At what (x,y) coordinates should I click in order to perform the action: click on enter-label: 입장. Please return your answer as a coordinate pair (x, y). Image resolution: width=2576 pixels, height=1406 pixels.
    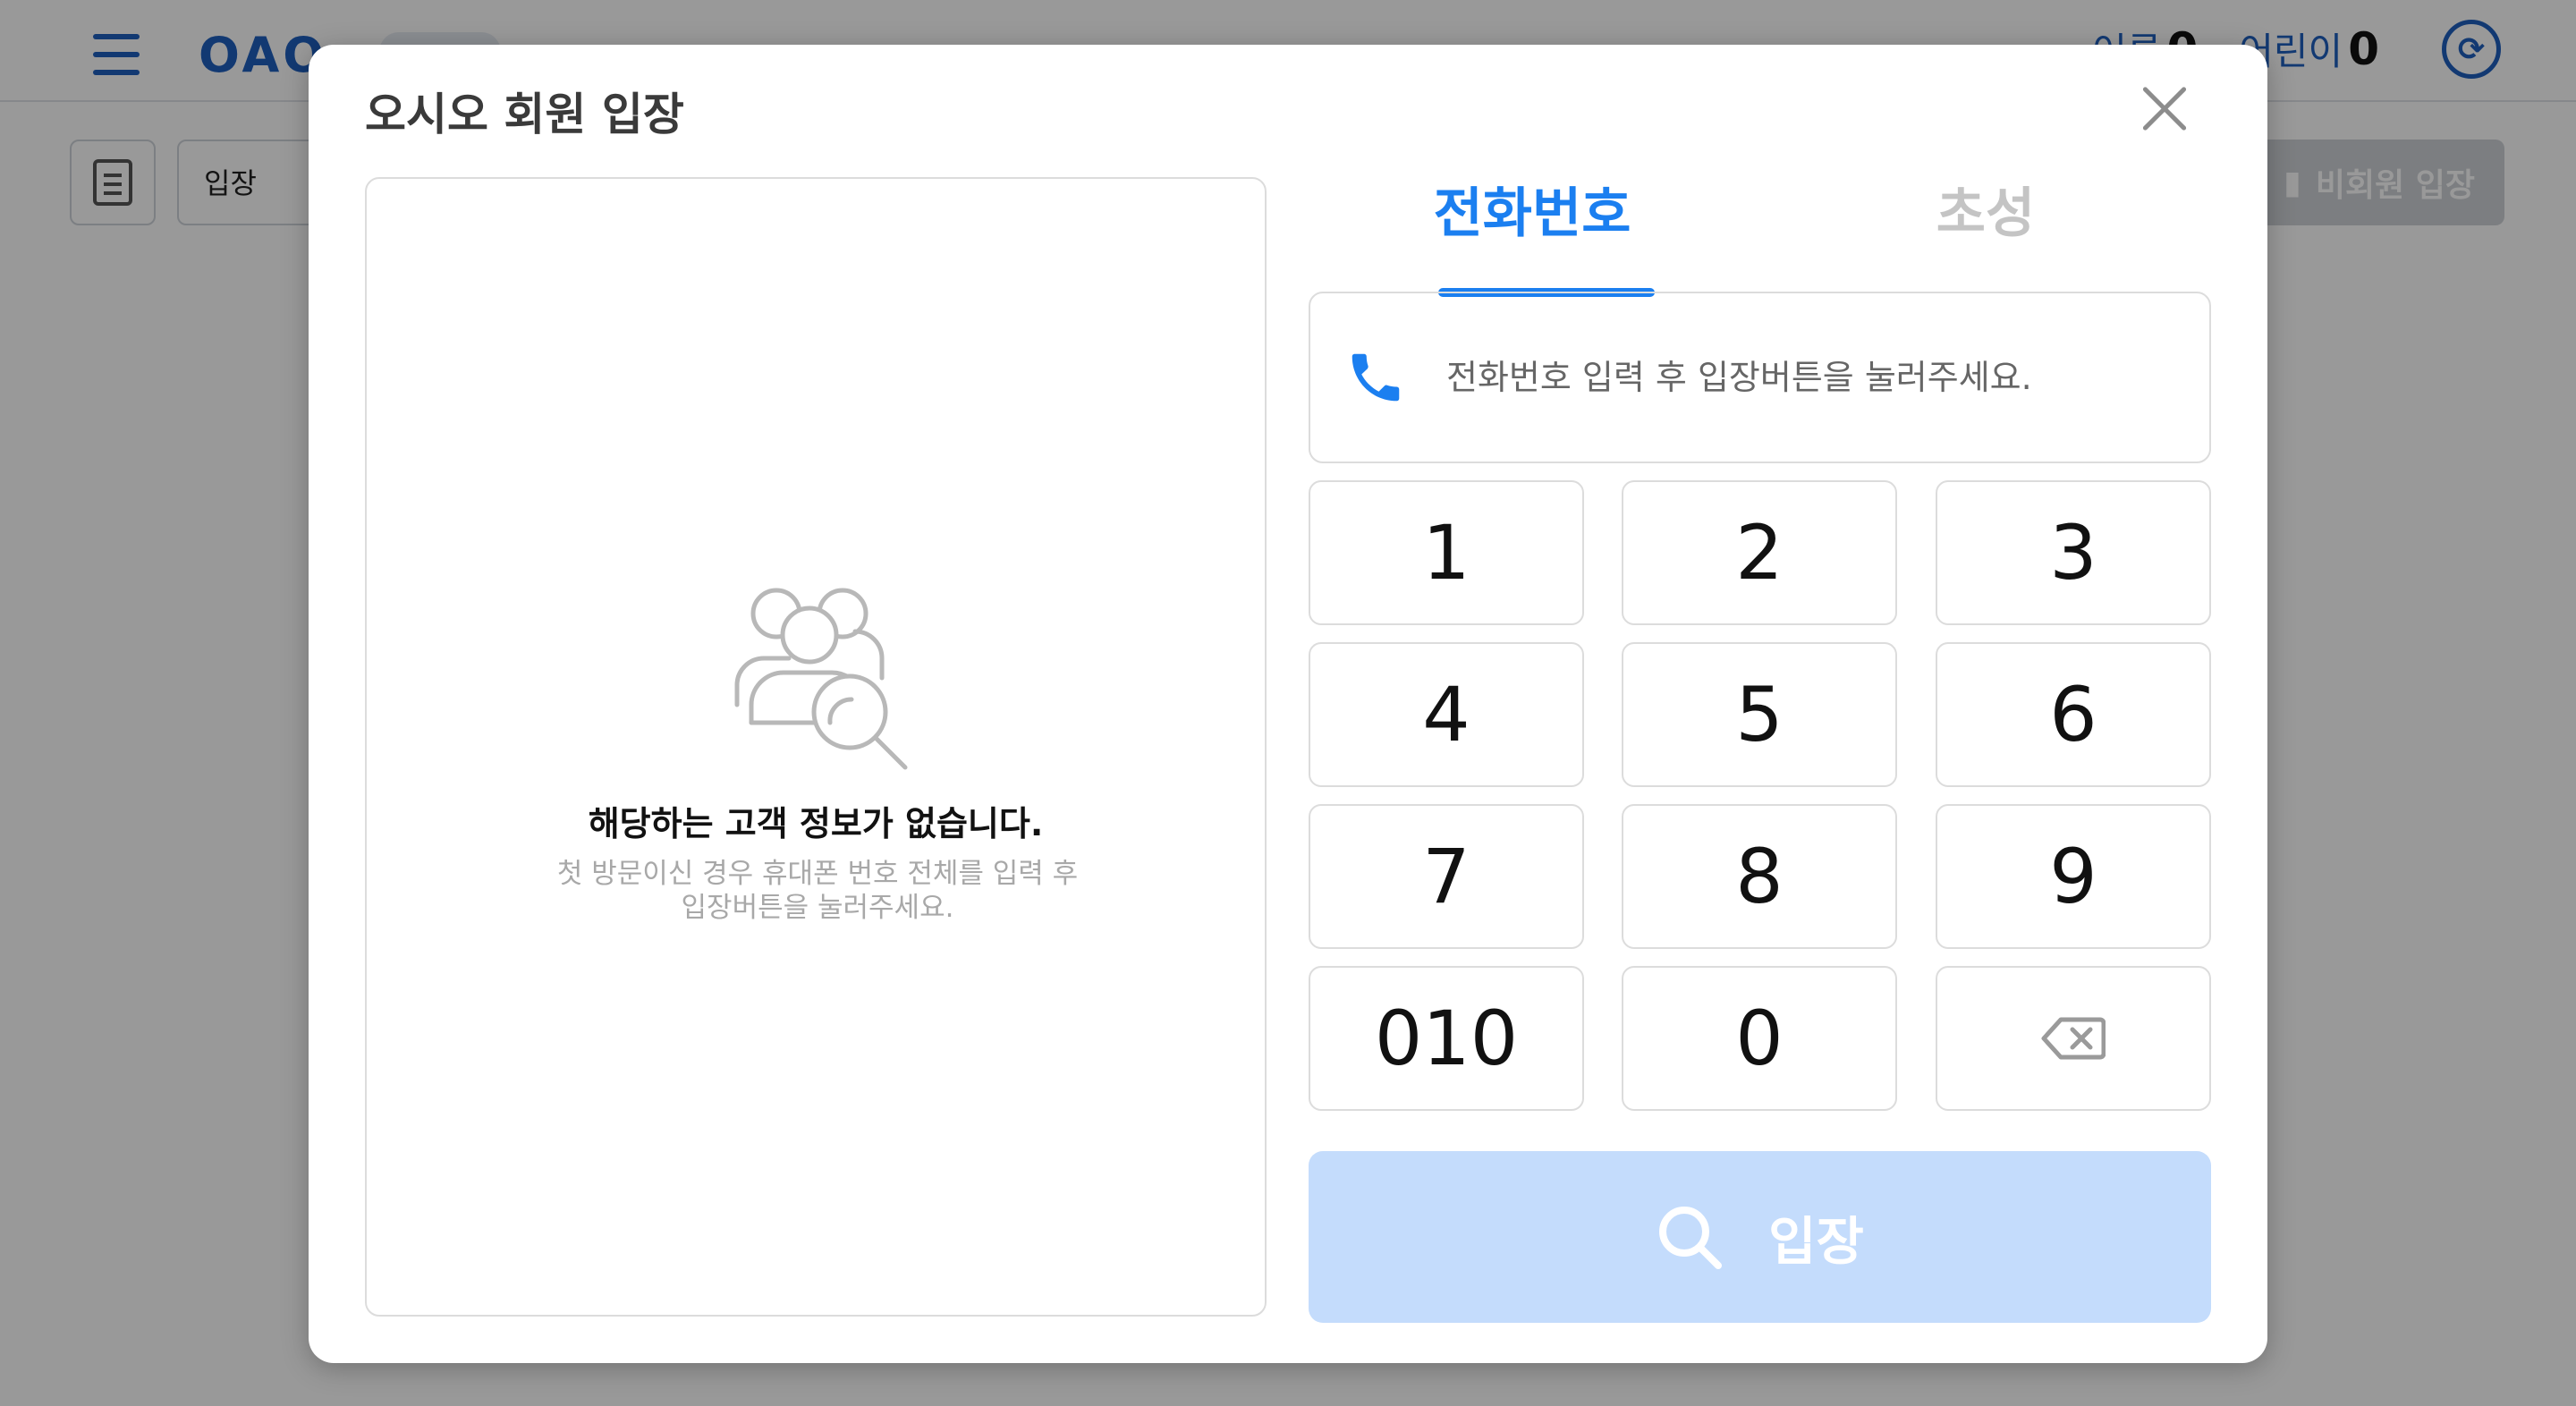
    Looking at the image, I should click on (1816, 1242).